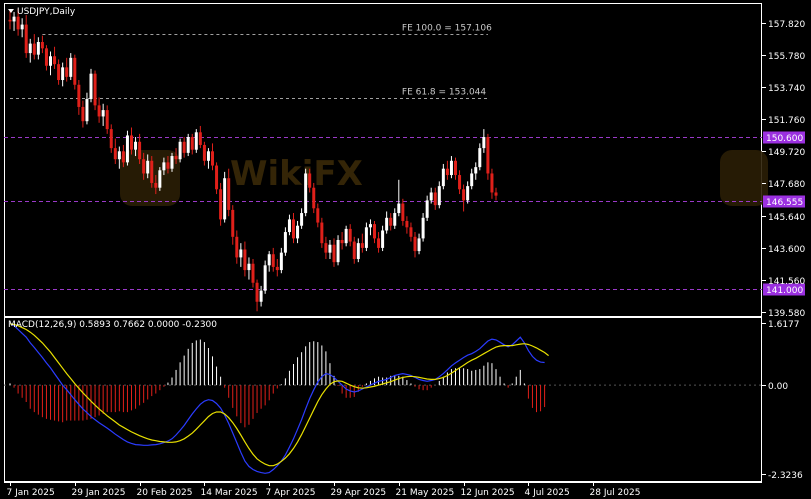 The width and height of the screenshot is (811, 499). Describe the element at coordinates (786, 25) in the screenshot. I see `price-tick-label: 157.820` at that location.